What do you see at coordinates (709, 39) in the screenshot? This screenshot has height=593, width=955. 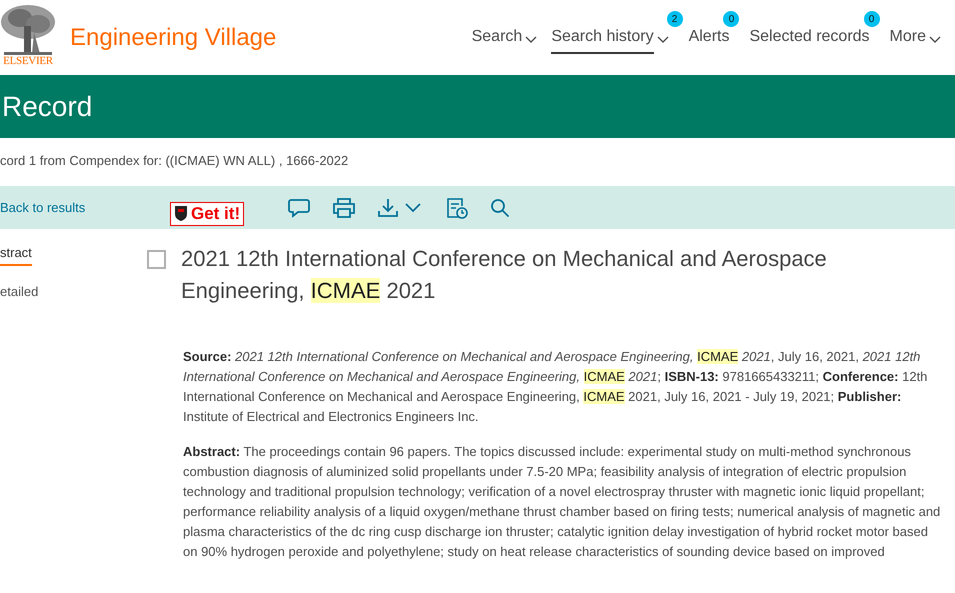 I see `nav-link: Alerts` at bounding box center [709, 39].